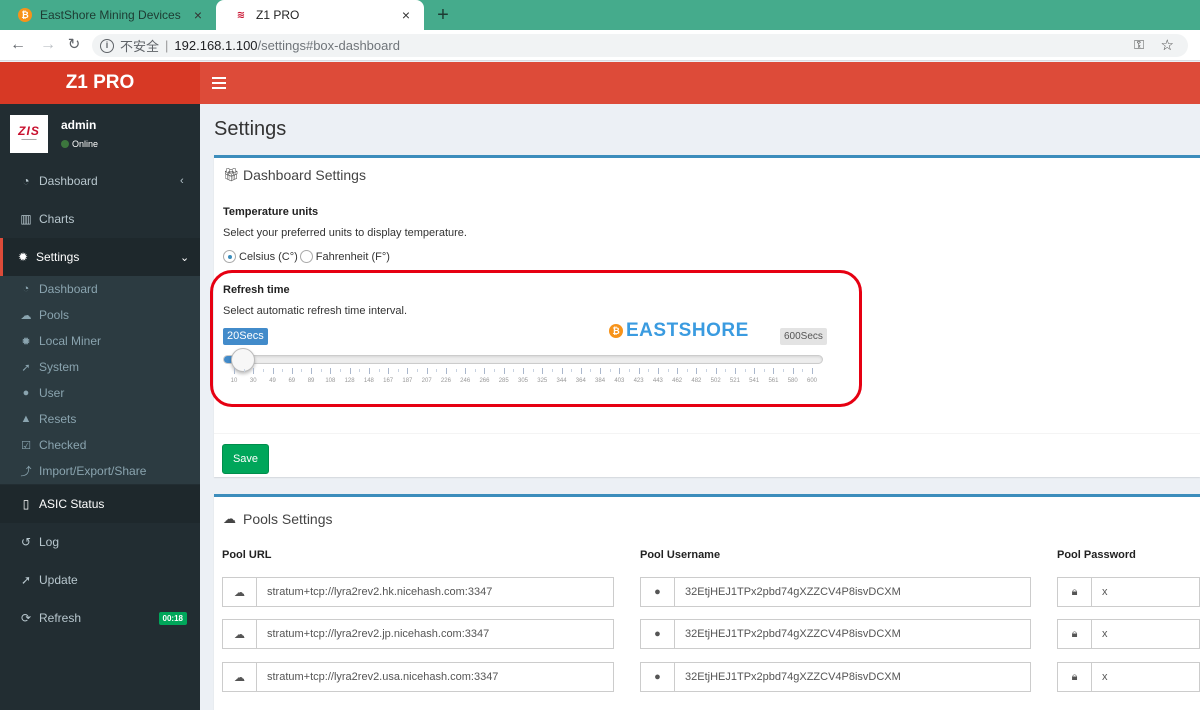 The image size is (1200, 710). I want to click on submenu-item-pools: ☁ Pools, so click(100, 315).